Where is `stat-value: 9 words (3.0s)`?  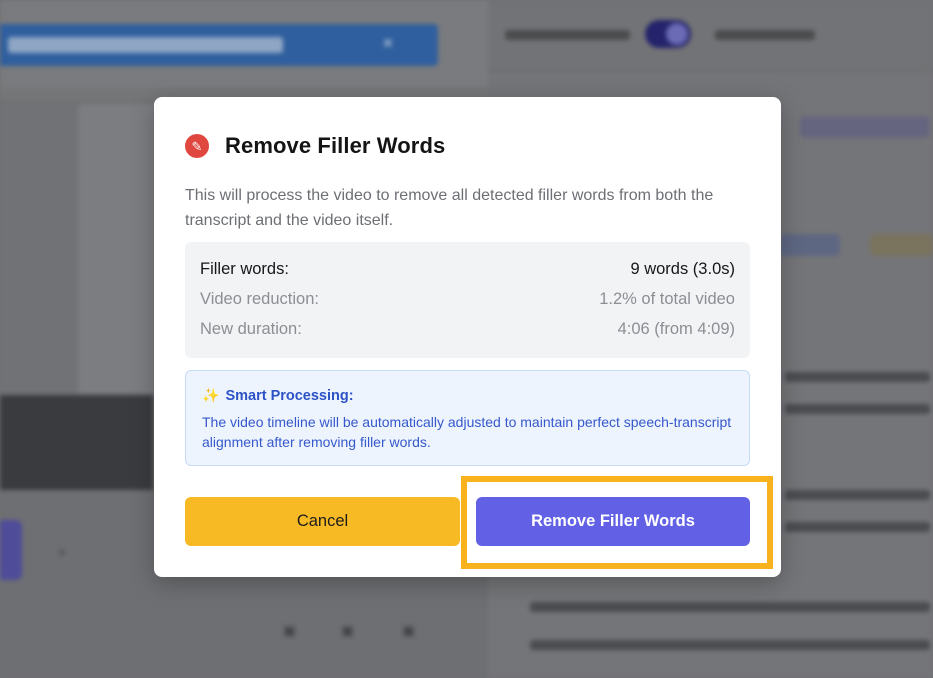 stat-value: 9 words (3.0s) is located at coordinates (682, 269).